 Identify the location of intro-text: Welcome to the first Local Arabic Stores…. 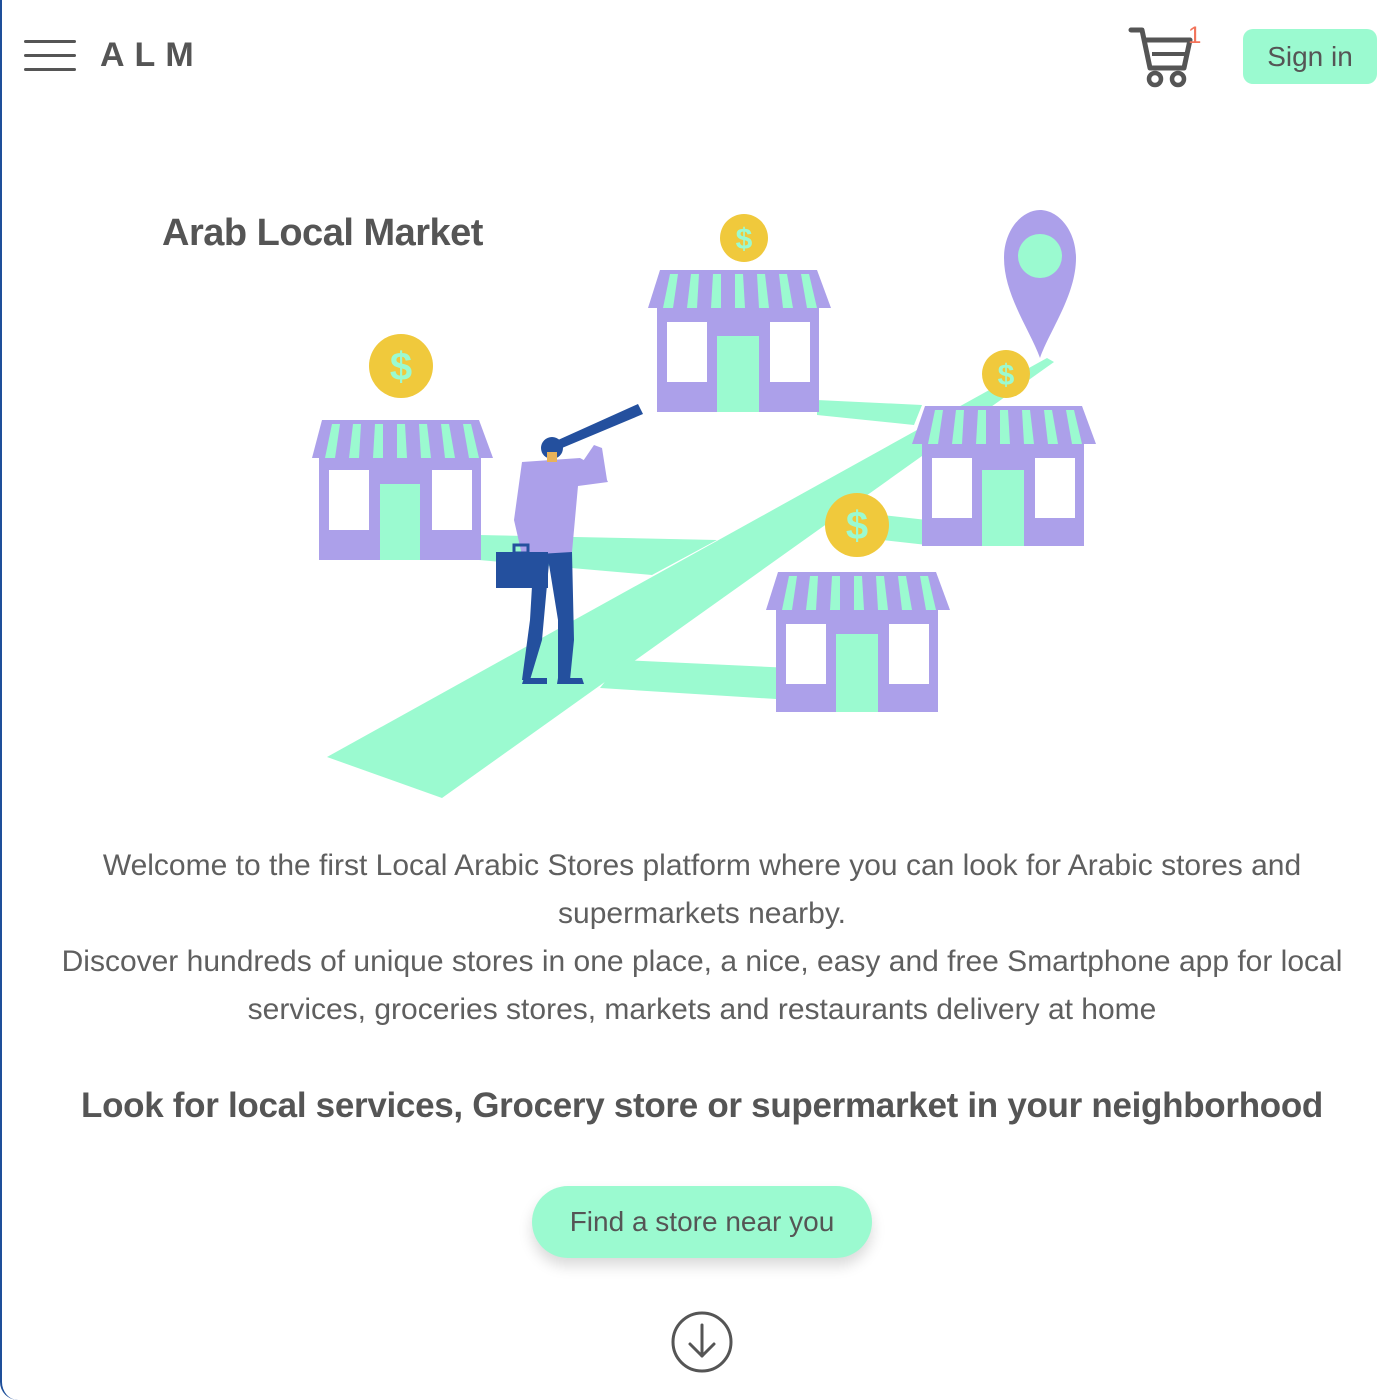
(702, 938).